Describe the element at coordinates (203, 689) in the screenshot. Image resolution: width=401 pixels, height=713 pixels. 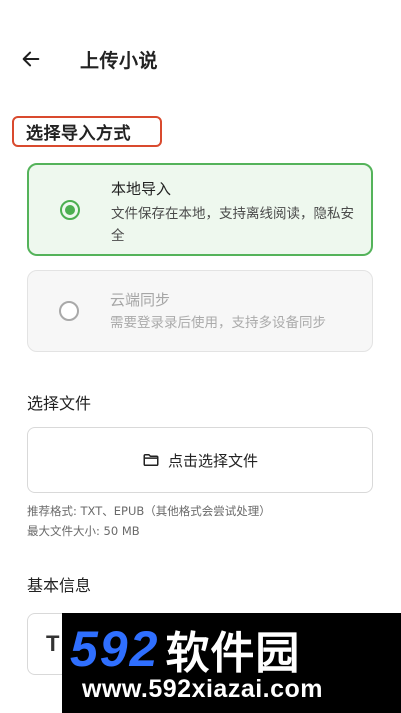
I see `watermark-url: www.592xiazai.com` at that location.